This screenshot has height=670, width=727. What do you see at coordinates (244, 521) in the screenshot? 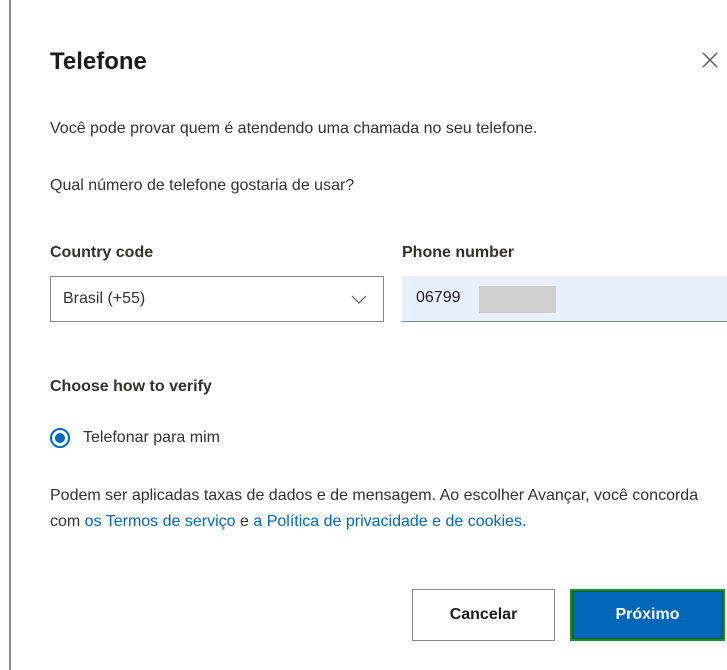
I see `terms-conjunction: e` at bounding box center [244, 521].